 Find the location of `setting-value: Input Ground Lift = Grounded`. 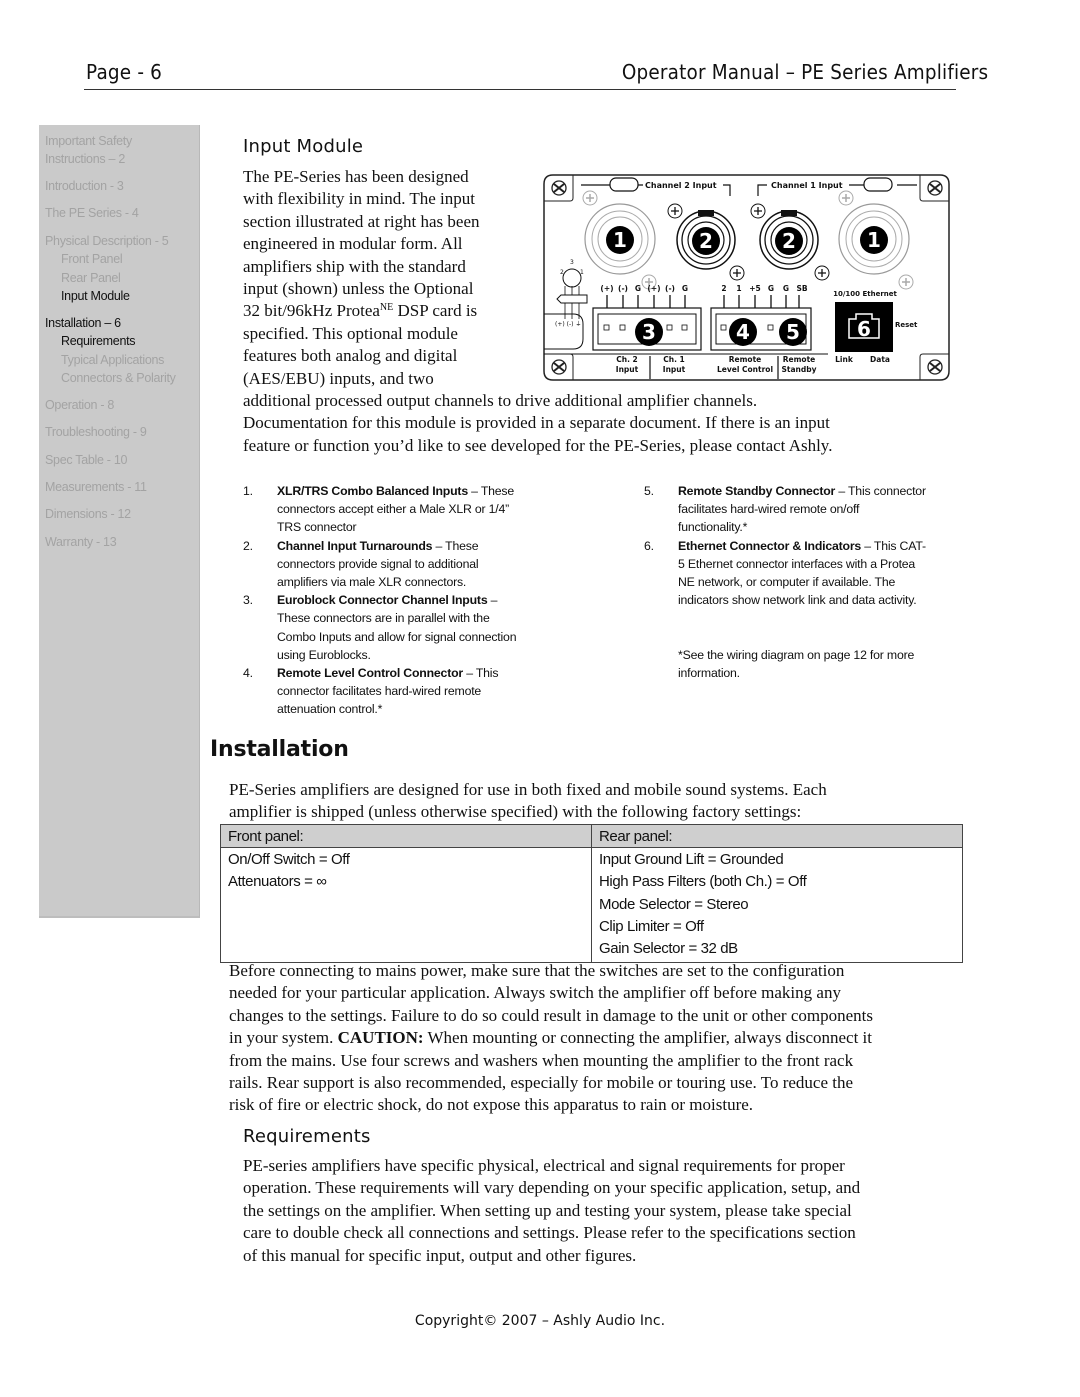

setting-value: Input Ground Lift = Grounded is located at coordinates (691, 859).